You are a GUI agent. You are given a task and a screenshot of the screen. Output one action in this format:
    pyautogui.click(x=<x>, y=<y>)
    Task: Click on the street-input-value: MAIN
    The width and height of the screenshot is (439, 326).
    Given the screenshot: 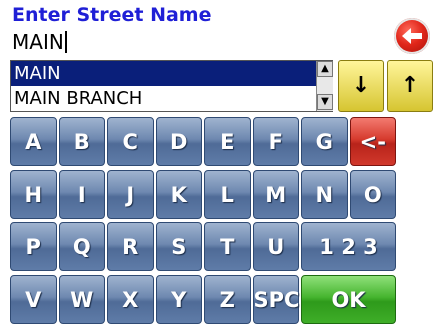 What is the action you would take?
    pyautogui.click(x=38, y=42)
    